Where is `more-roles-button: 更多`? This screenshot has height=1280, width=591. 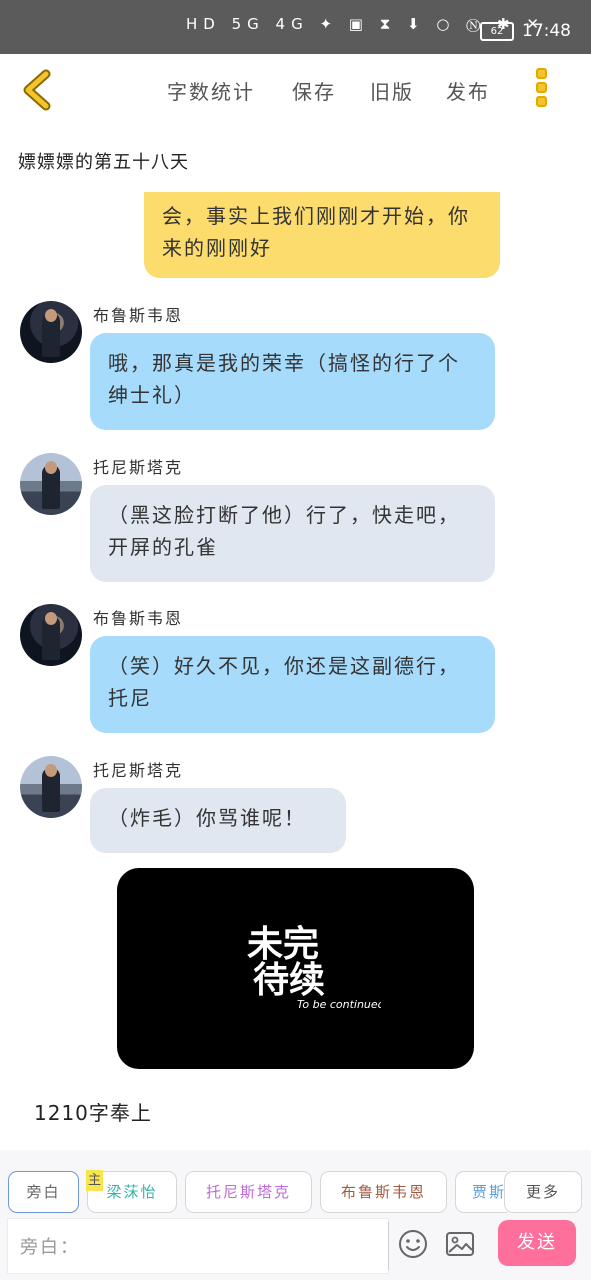 more-roles-button: 更多 is located at coordinates (543, 1192).